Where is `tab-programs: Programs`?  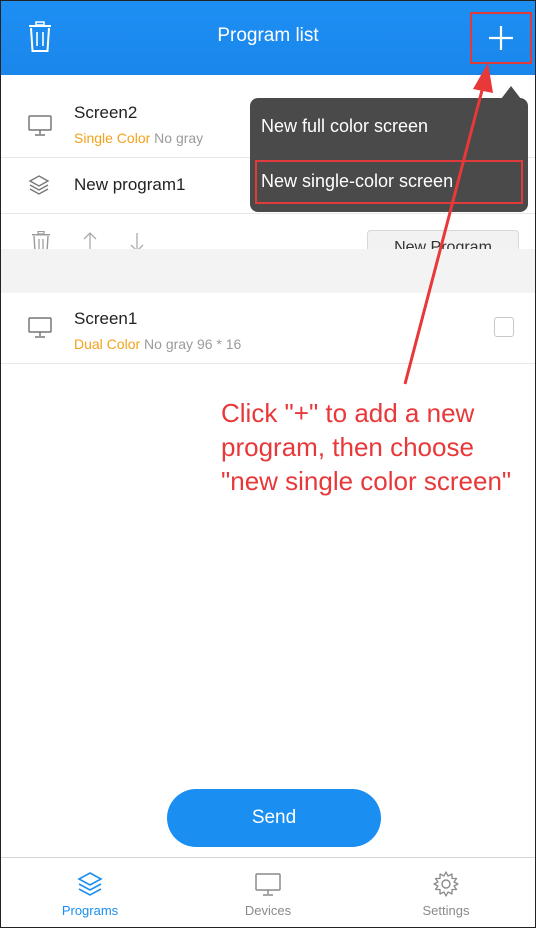 tab-programs: Programs is located at coordinates (90, 892).